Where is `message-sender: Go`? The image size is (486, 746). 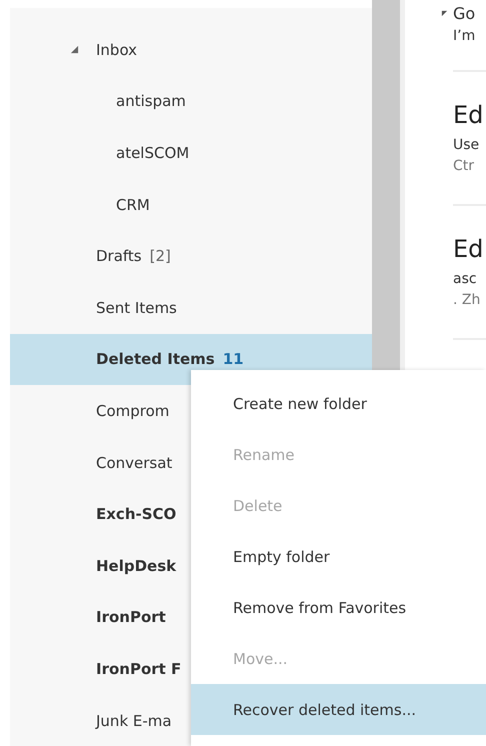 message-sender: Go is located at coordinates (464, 13).